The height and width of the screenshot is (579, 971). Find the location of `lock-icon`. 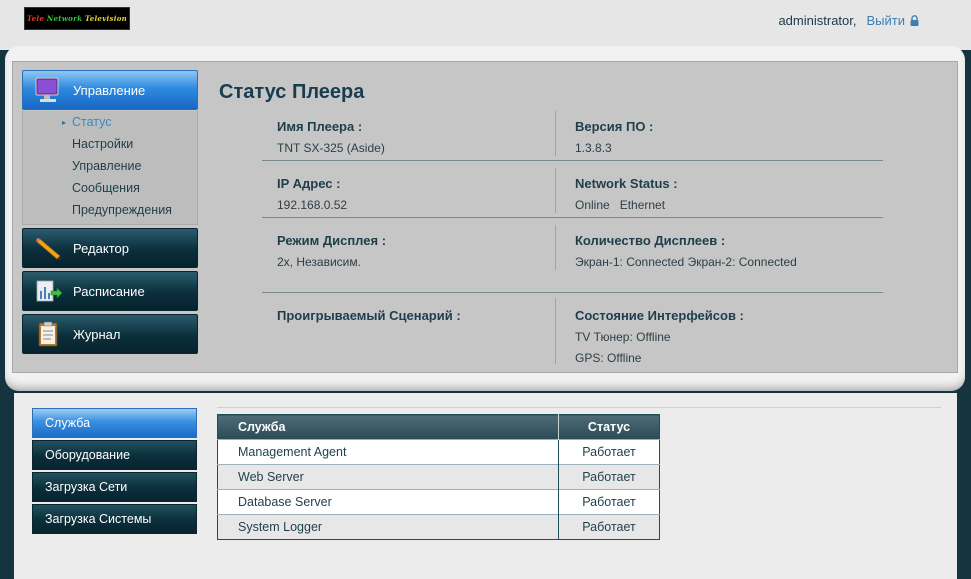

lock-icon is located at coordinates (914, 20).